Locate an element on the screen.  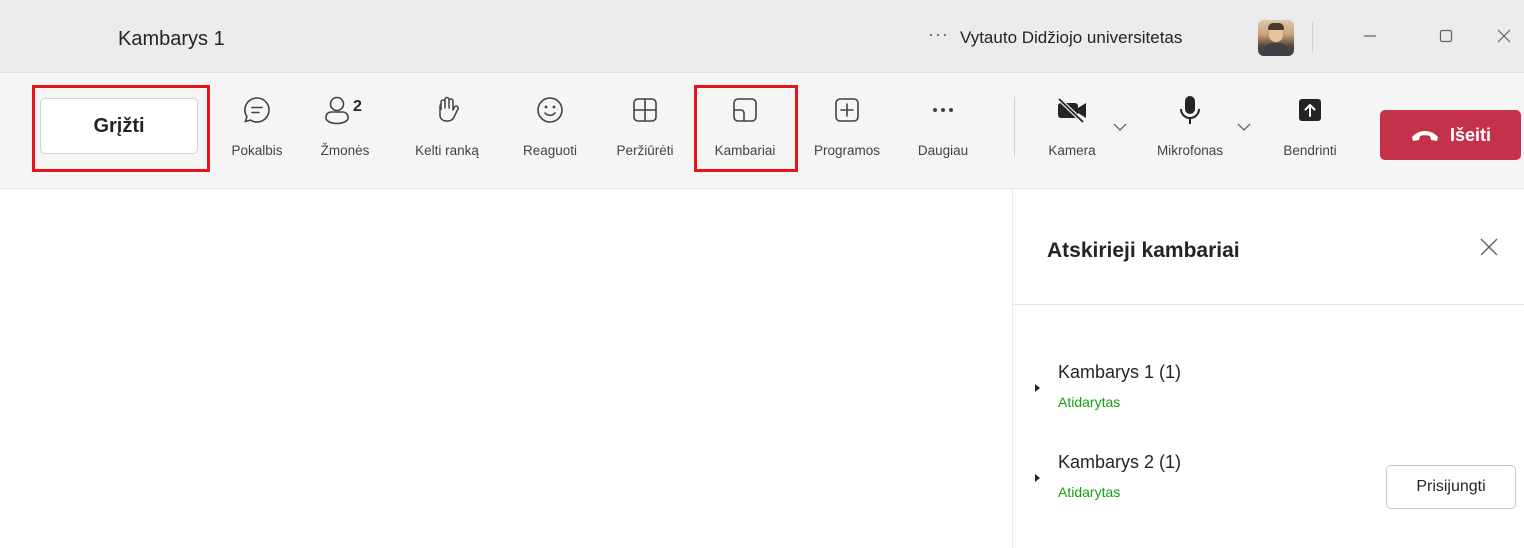
camera-button: Kamera is located at coordinates (1072, 131).